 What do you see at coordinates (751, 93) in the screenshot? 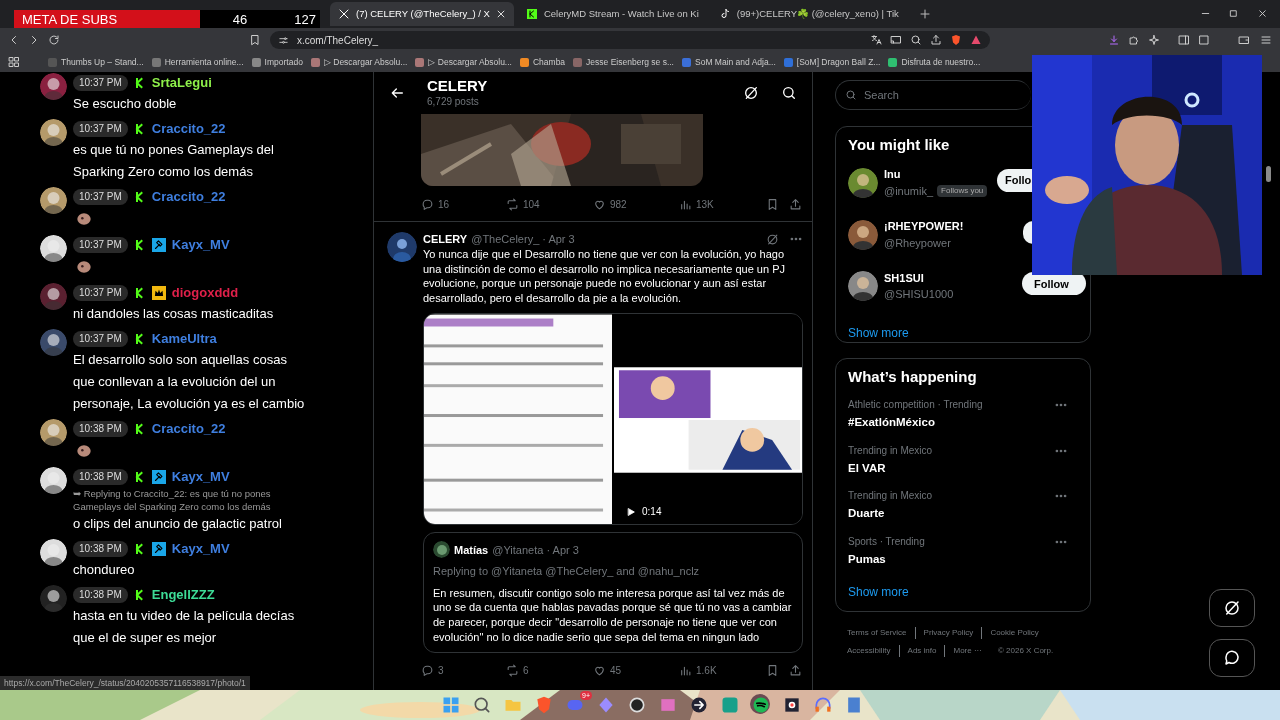
I see `grok-icon` at bounding box center [751, 93].